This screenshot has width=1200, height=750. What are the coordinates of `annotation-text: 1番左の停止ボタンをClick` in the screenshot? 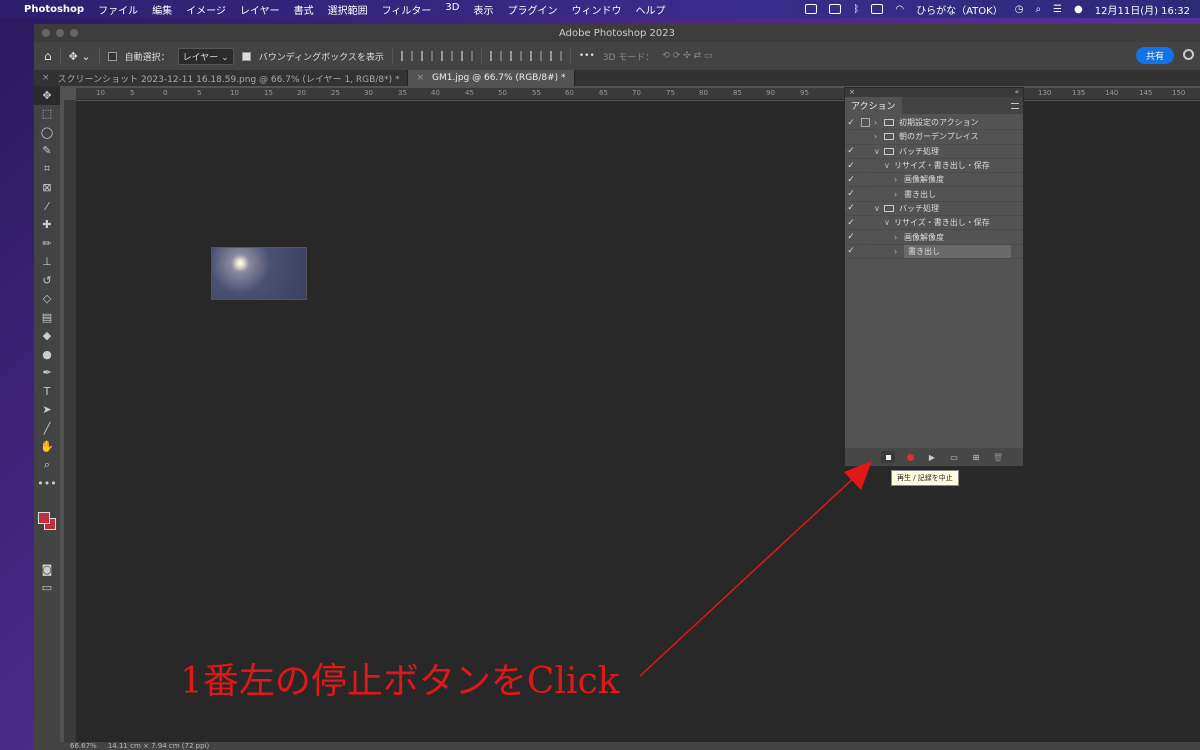 It's located at (400, 681).